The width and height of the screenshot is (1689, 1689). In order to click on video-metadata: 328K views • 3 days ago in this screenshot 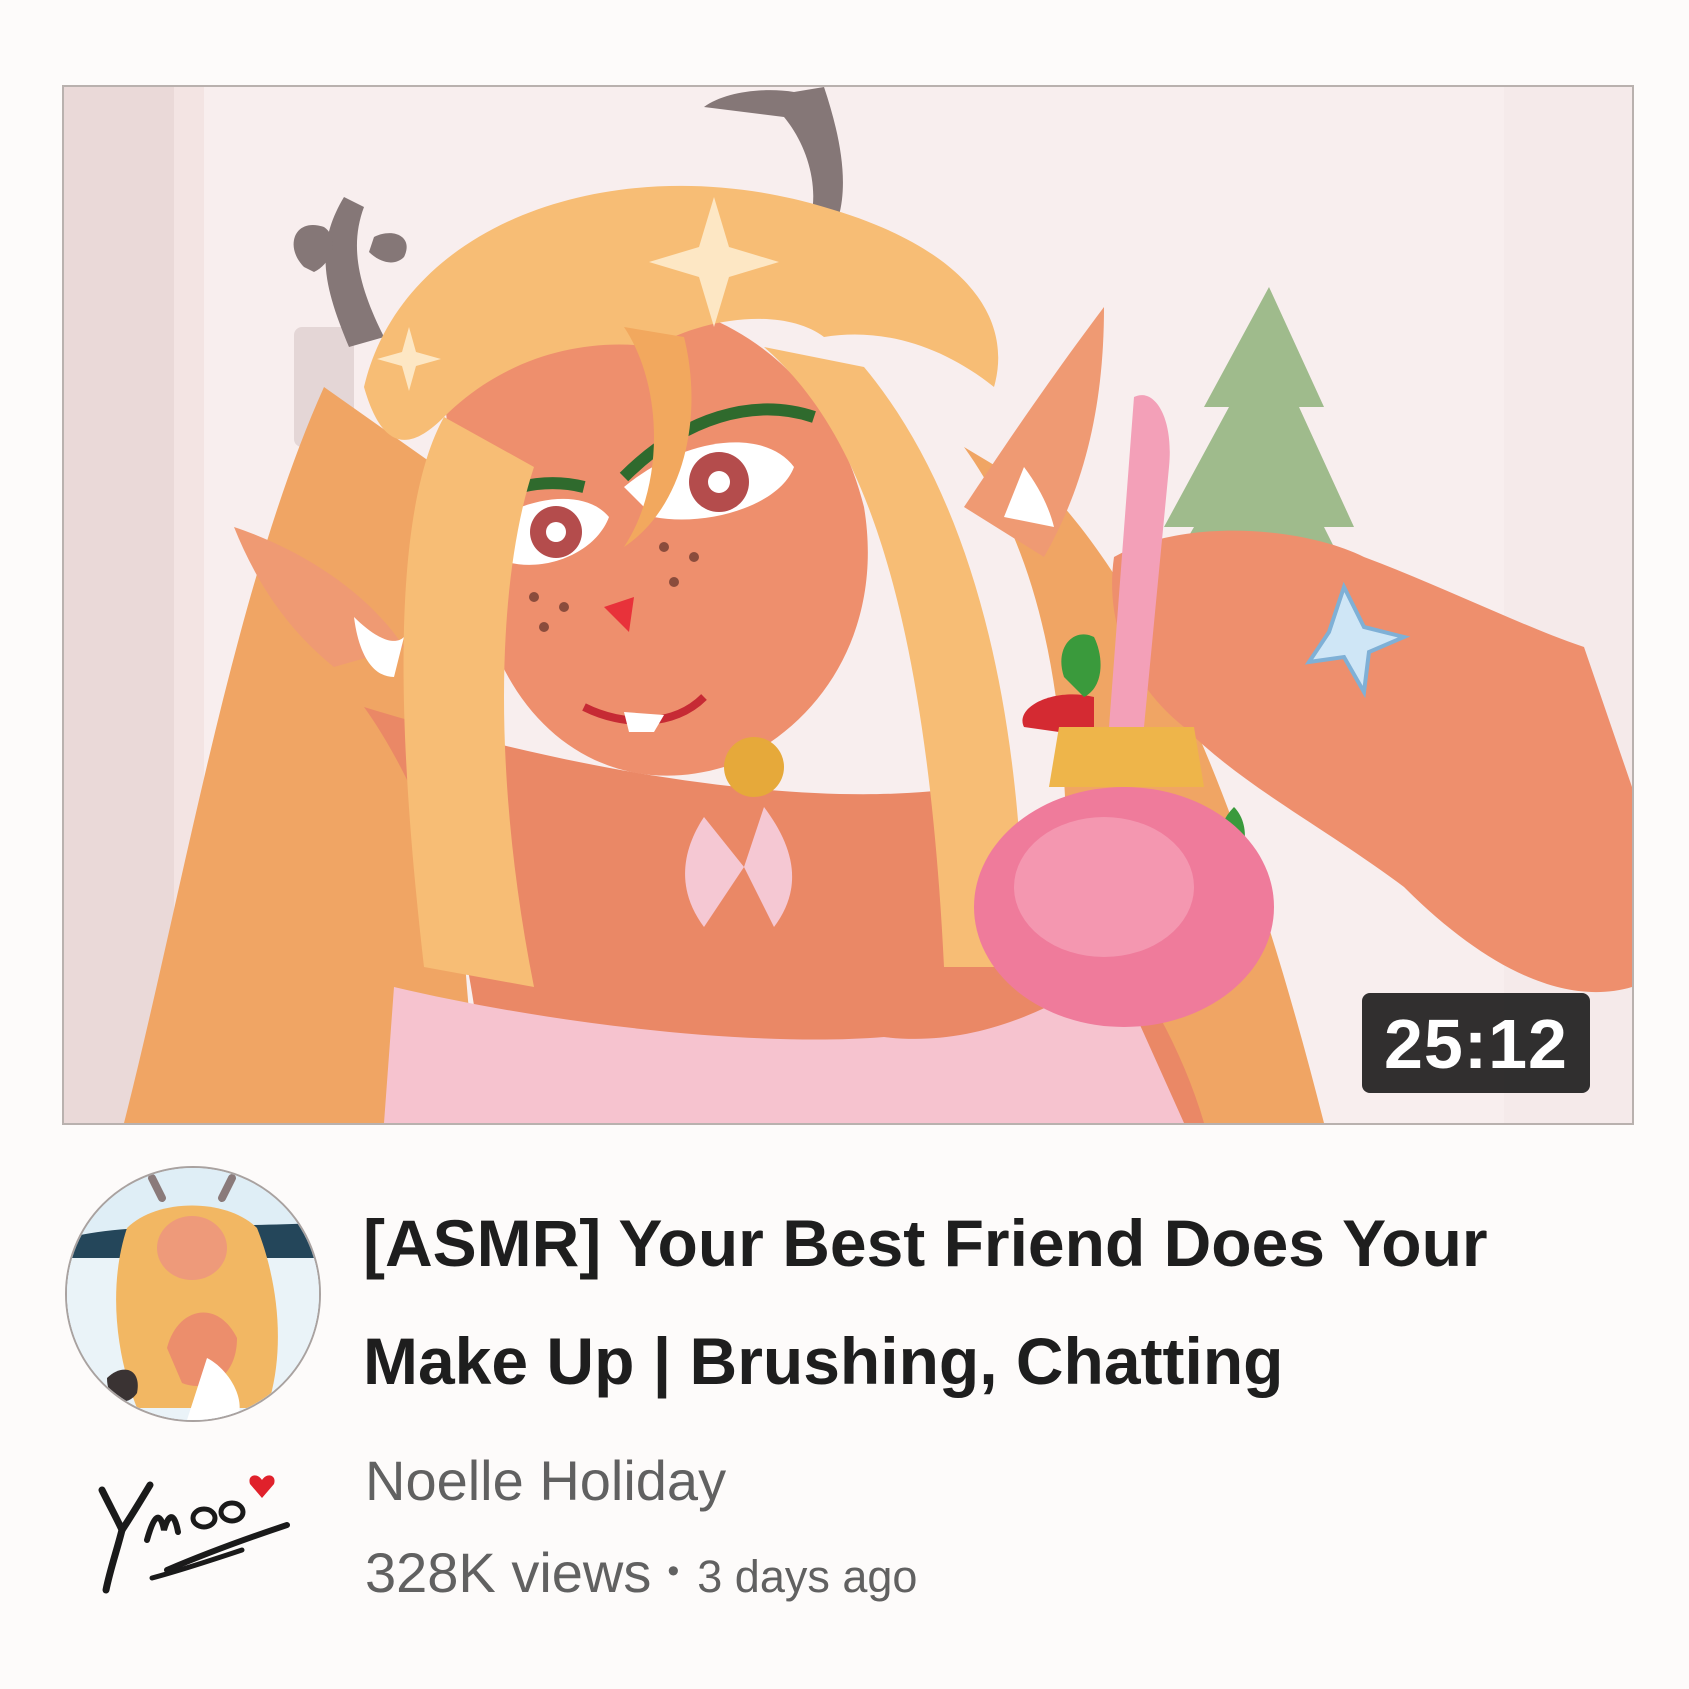, I will do `click(641, 1572)`.